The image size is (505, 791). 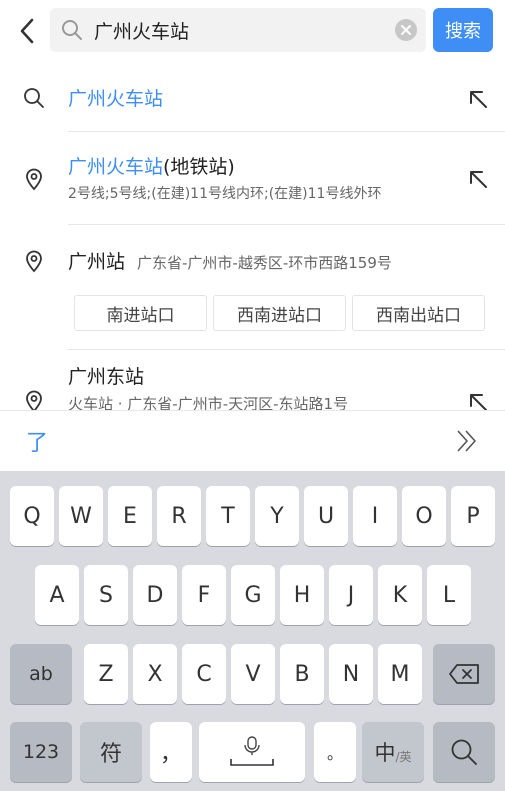 What do you see at coordinates (225, 194) in the screenshot?
I see `suggestion-subtitle: 2号线;5号线;(在建)11号线内环;(在建)11号线外环` at bounding box center [225, 194].